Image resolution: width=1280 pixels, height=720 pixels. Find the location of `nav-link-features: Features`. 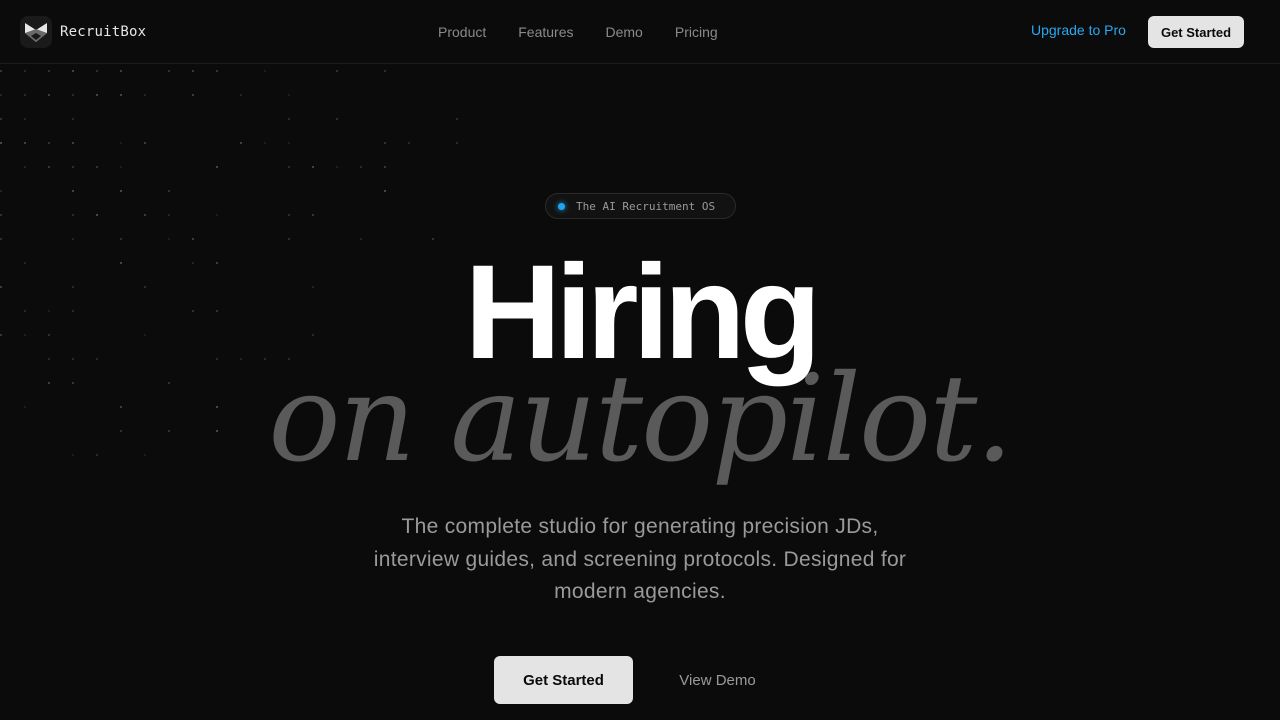

nav-link-features: Features is located at coordinates (545, 32).